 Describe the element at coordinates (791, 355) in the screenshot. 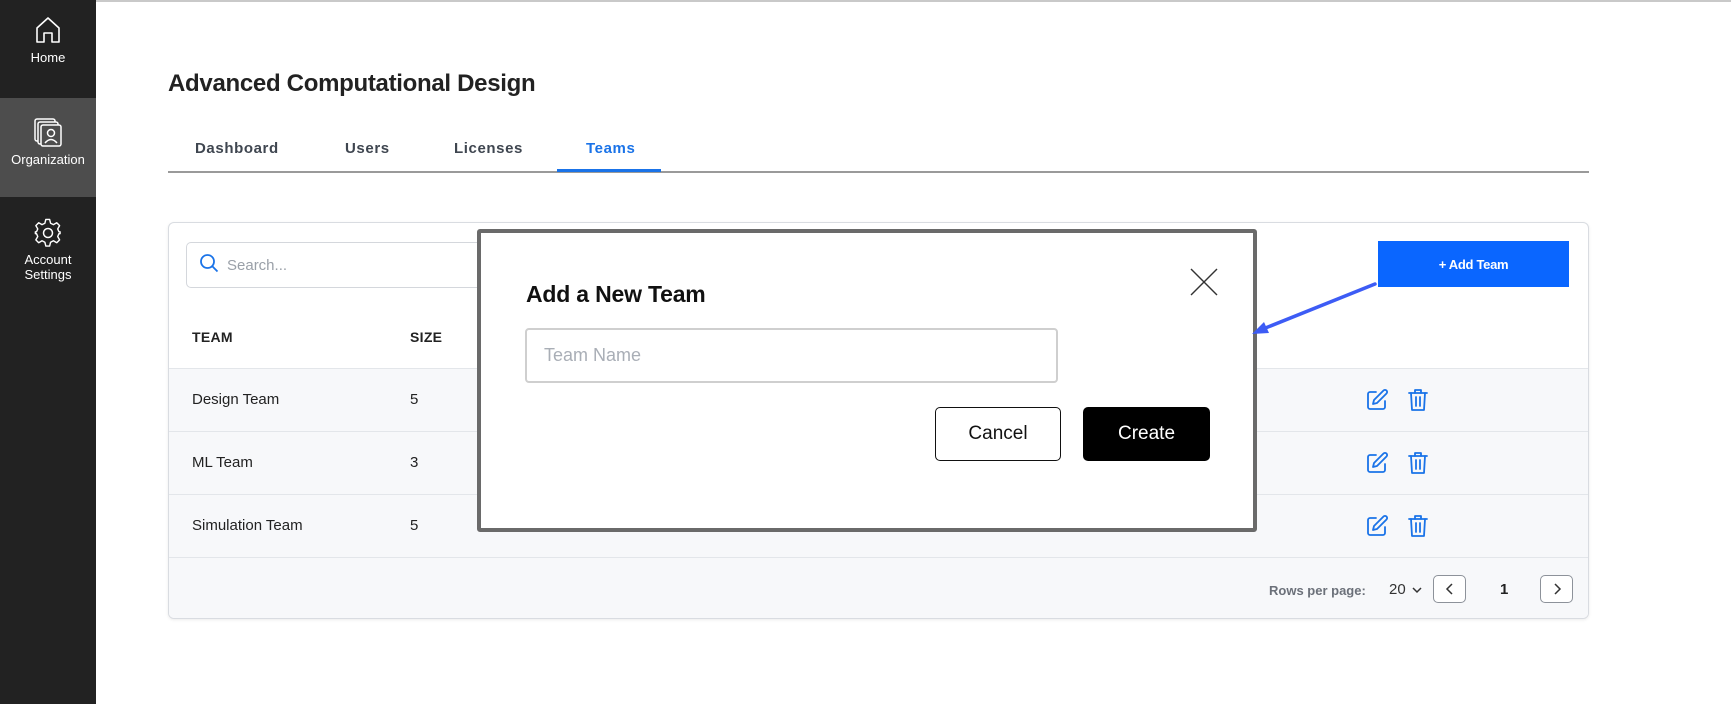

I see `team-name-input` at that location.